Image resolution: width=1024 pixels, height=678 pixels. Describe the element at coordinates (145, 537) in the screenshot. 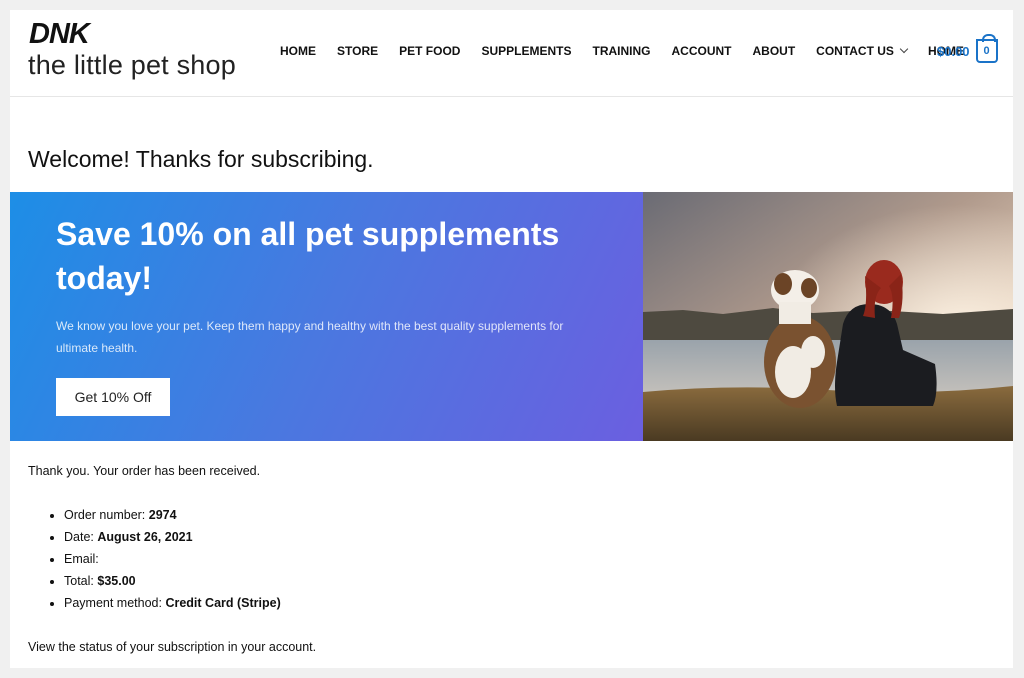

I see `order-date-value: August 26, 2021` at that location.